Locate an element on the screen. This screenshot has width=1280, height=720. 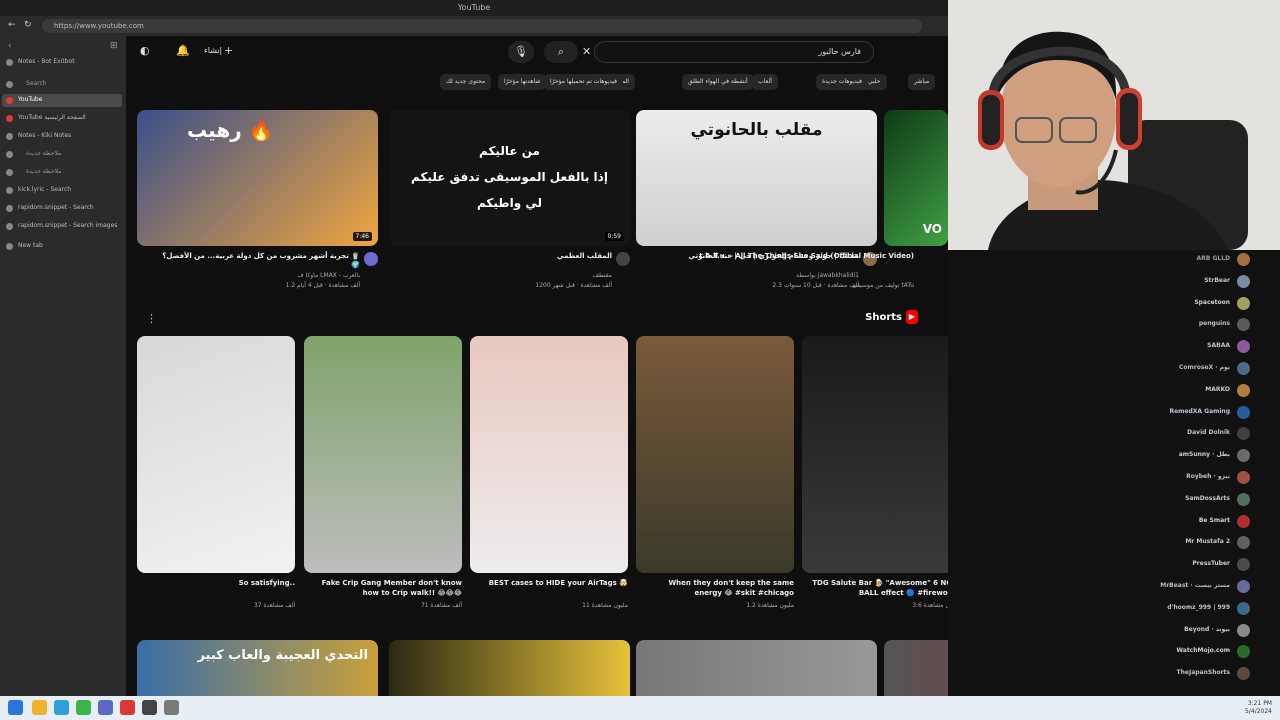
sidebar-tab: ملاحظة جديدة is located at coordinates (62, 154).